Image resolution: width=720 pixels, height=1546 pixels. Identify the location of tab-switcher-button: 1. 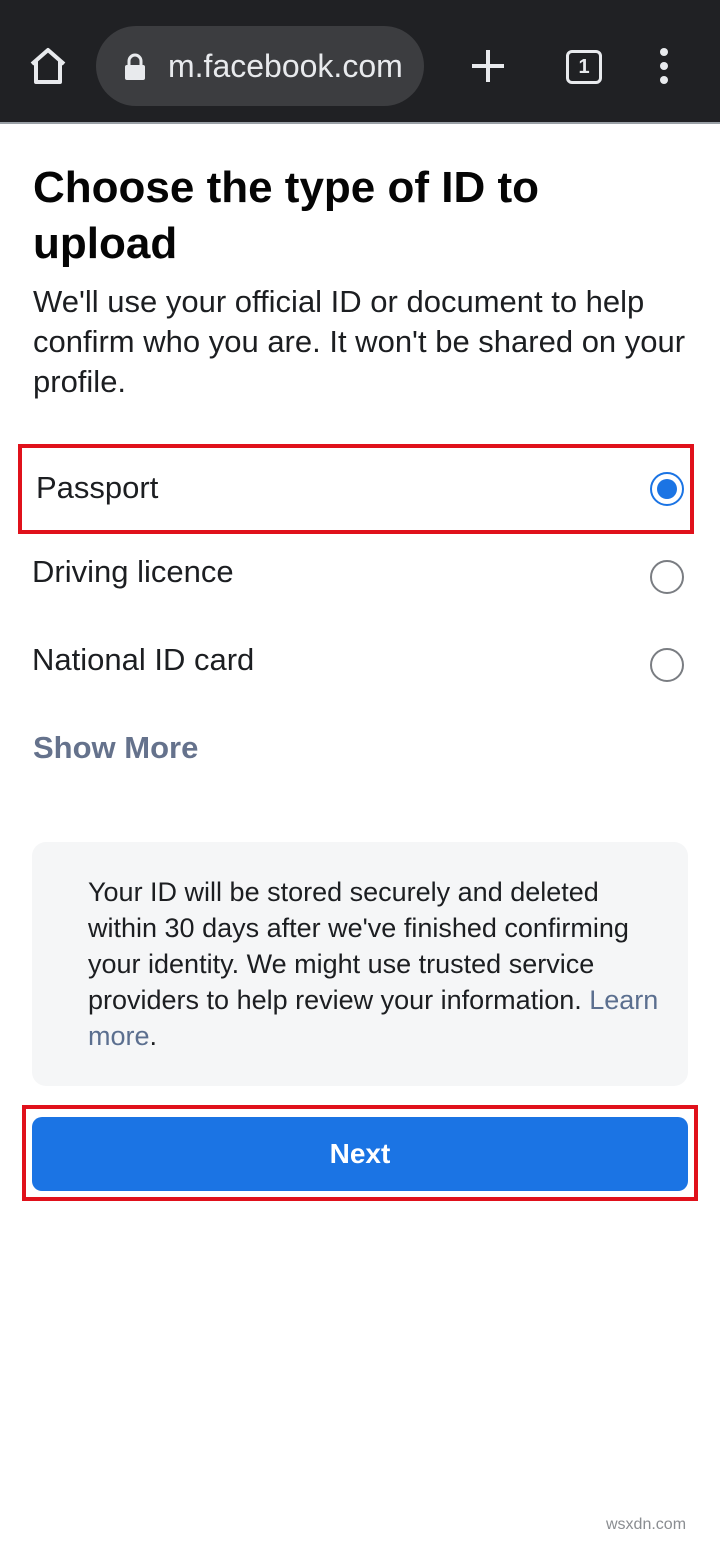
(584, 67).